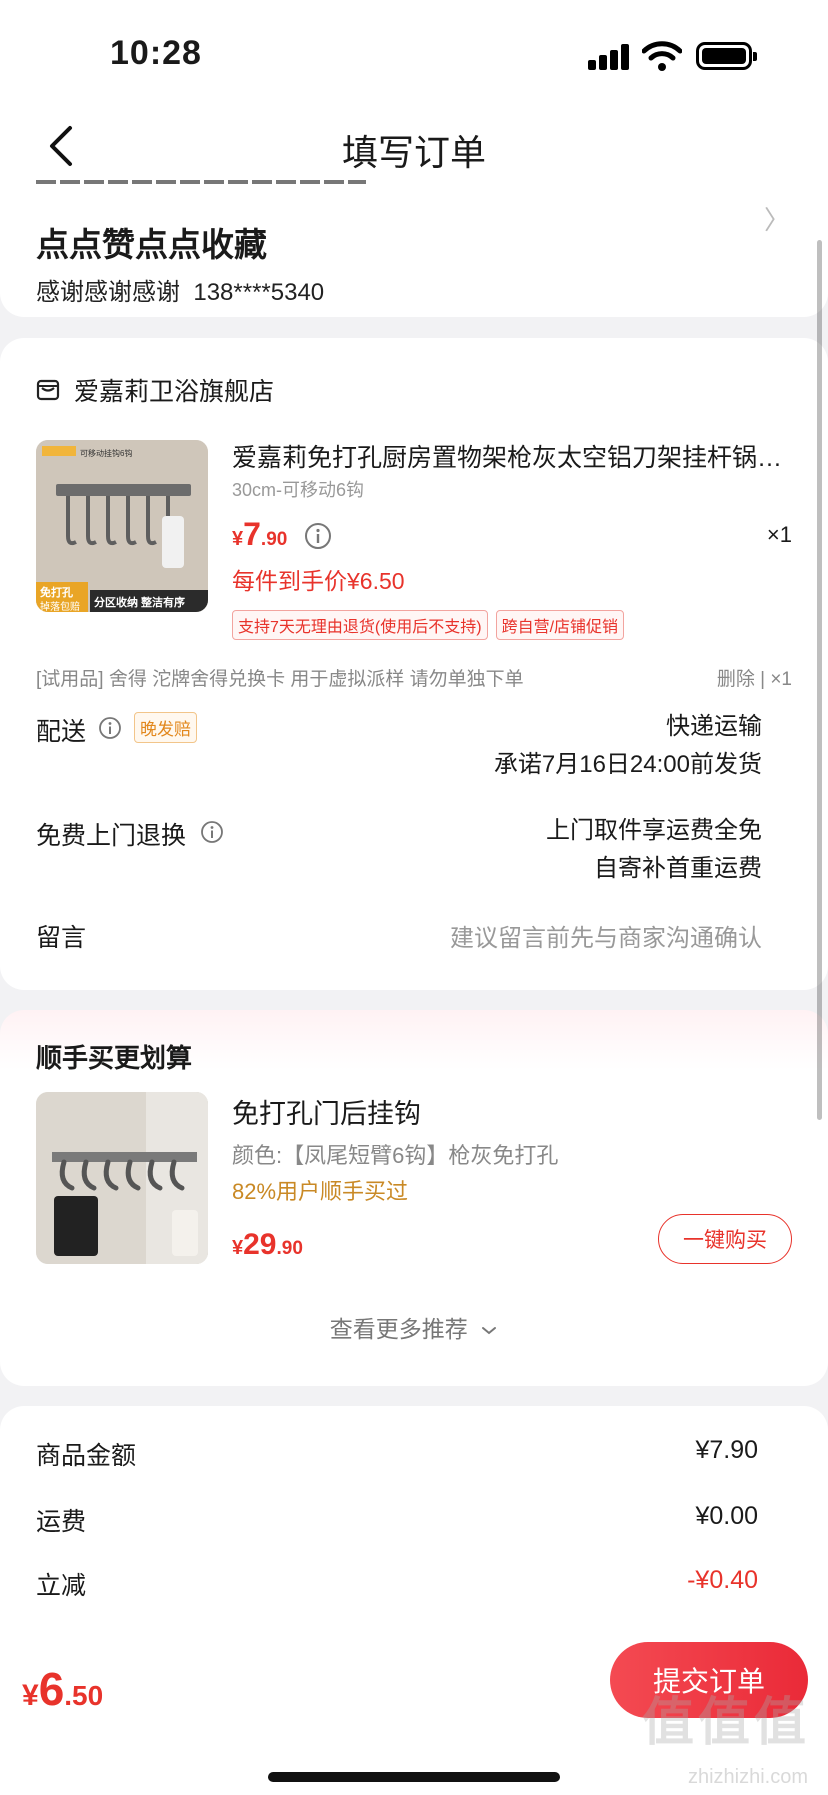 This screenshot has height=1795, width=828. I want to click on delivery-info-icon, so click(110, 728).